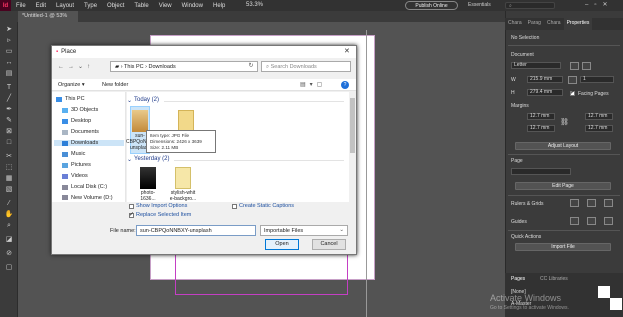 The image size is (623, 317). I want to click on window-controls: –▫✕, so click(599, 4).